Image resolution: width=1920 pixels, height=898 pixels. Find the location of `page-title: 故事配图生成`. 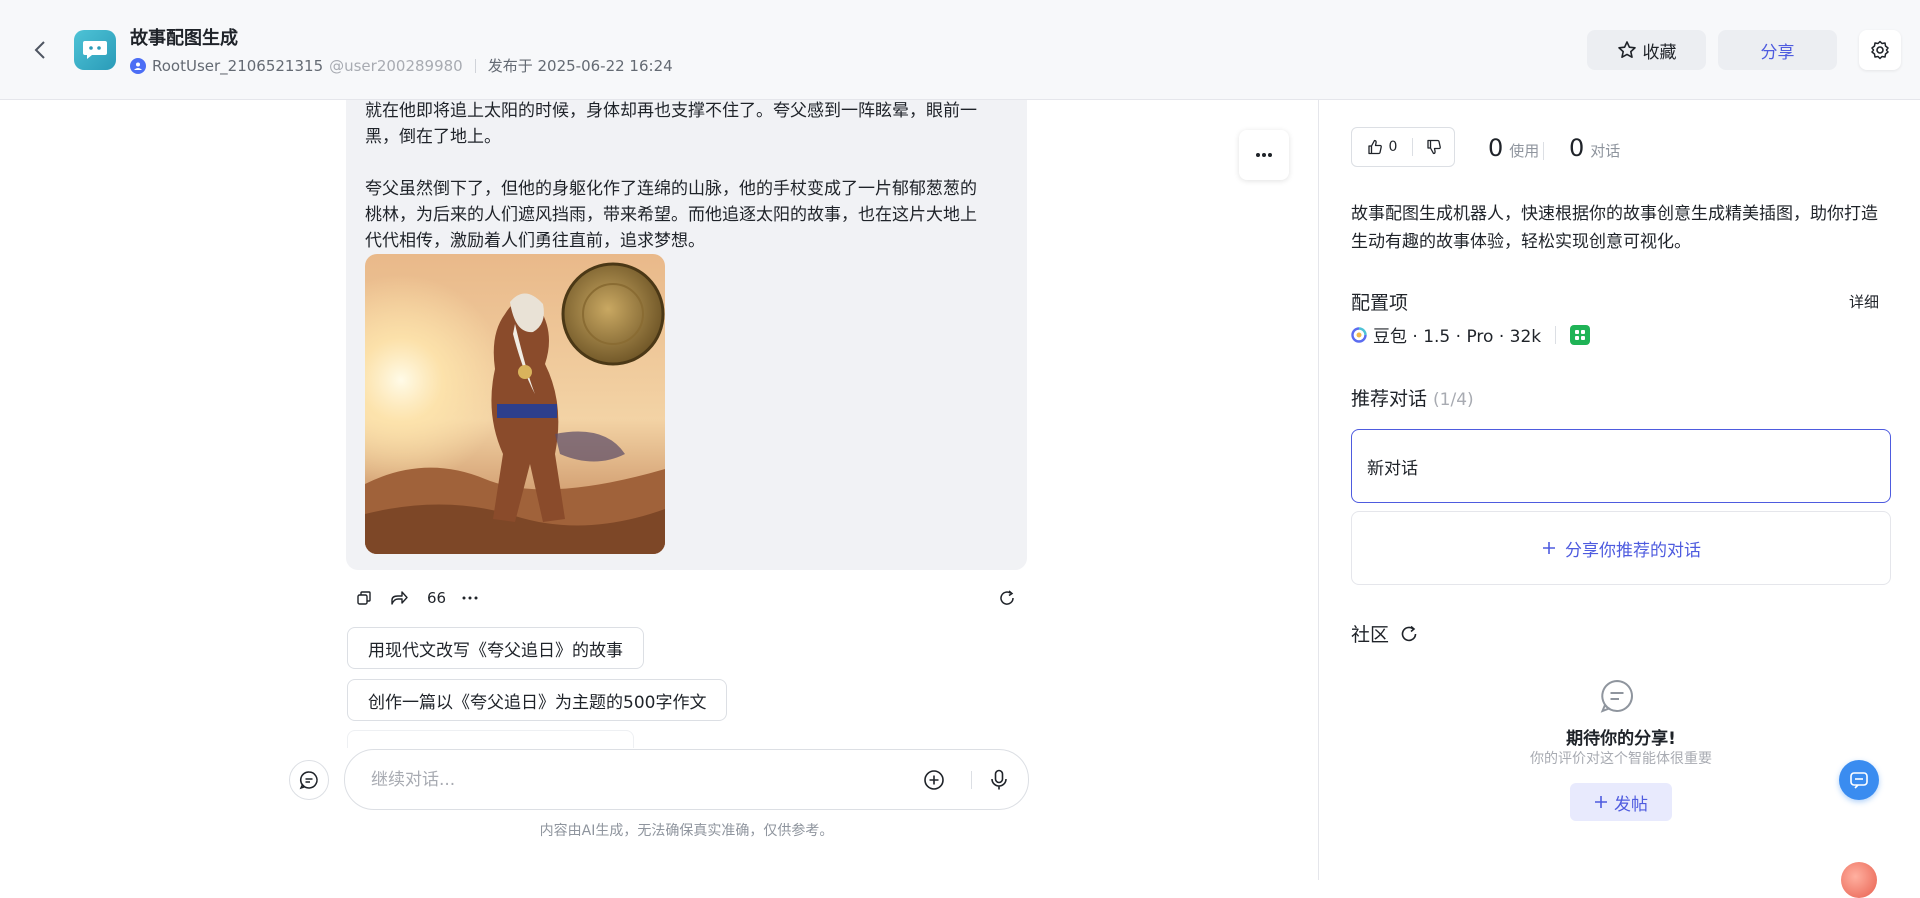

page-title: 故事配图生成 is located at coordinates (184, 38).